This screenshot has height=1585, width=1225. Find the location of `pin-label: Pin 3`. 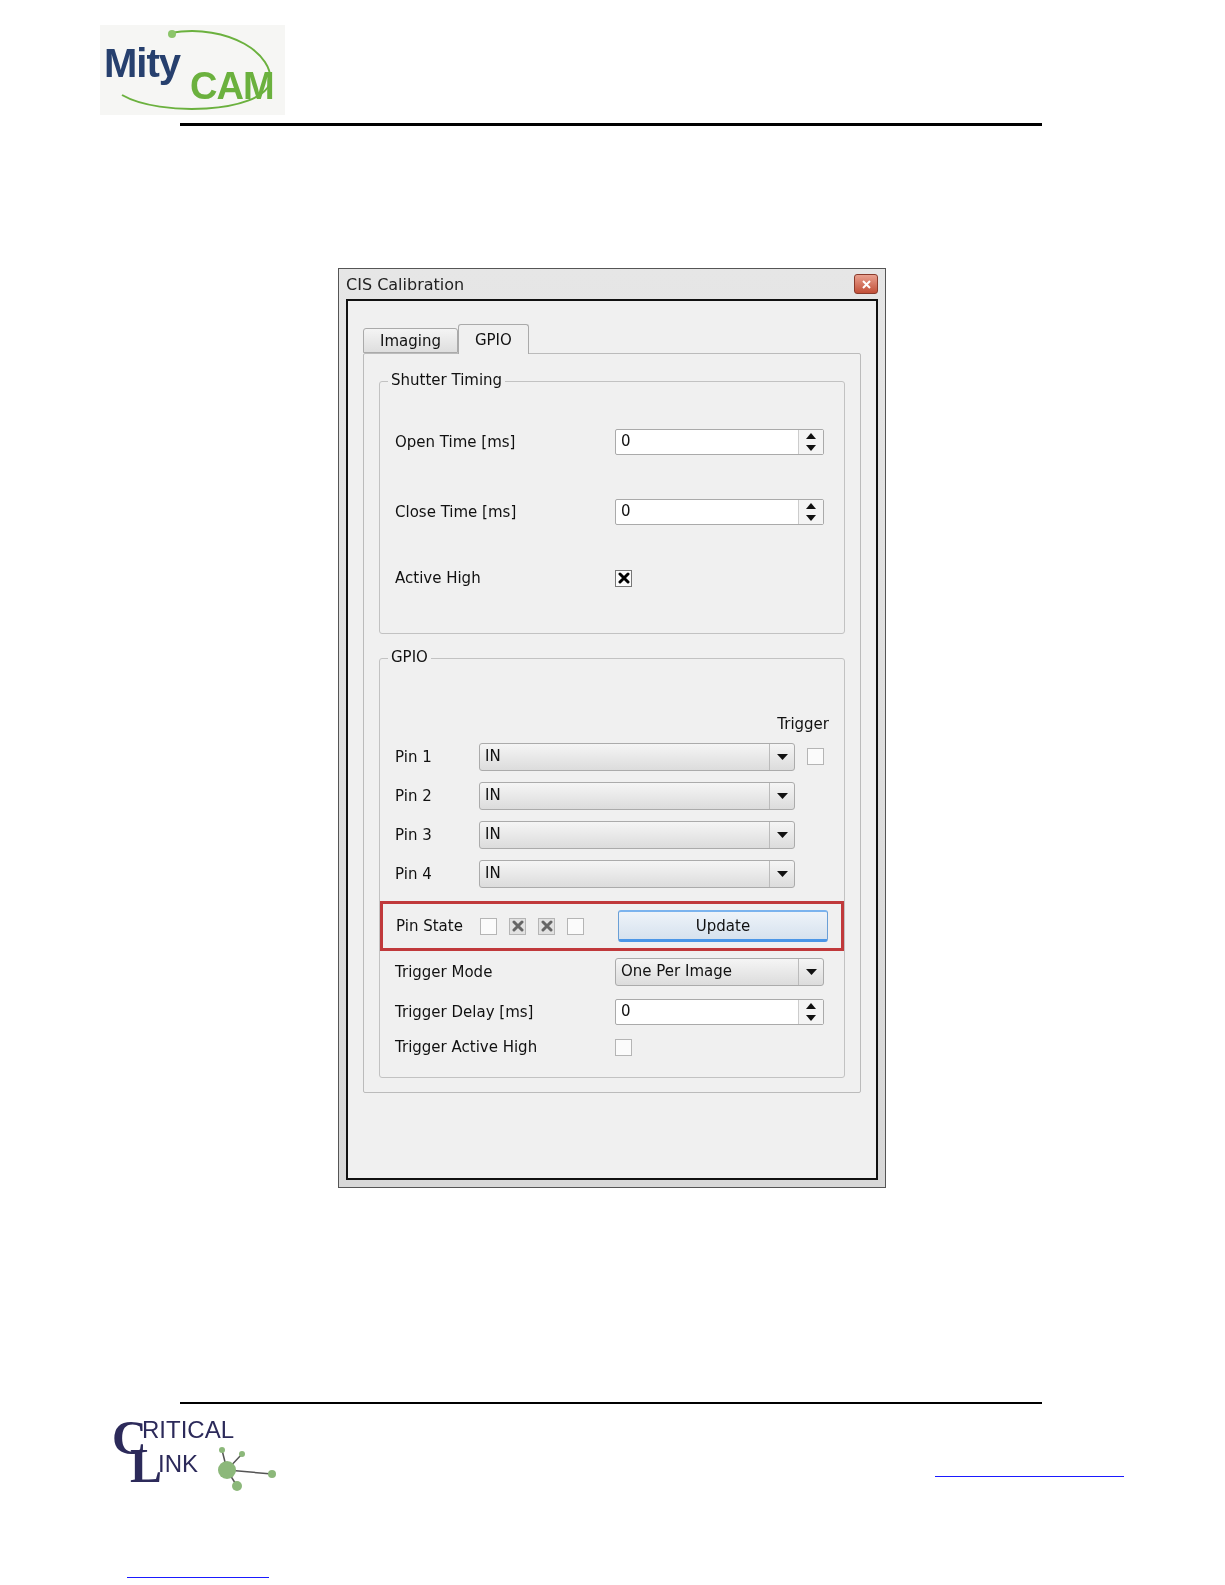

pin-label: Pin 3 is located at coordinates (414, 834).